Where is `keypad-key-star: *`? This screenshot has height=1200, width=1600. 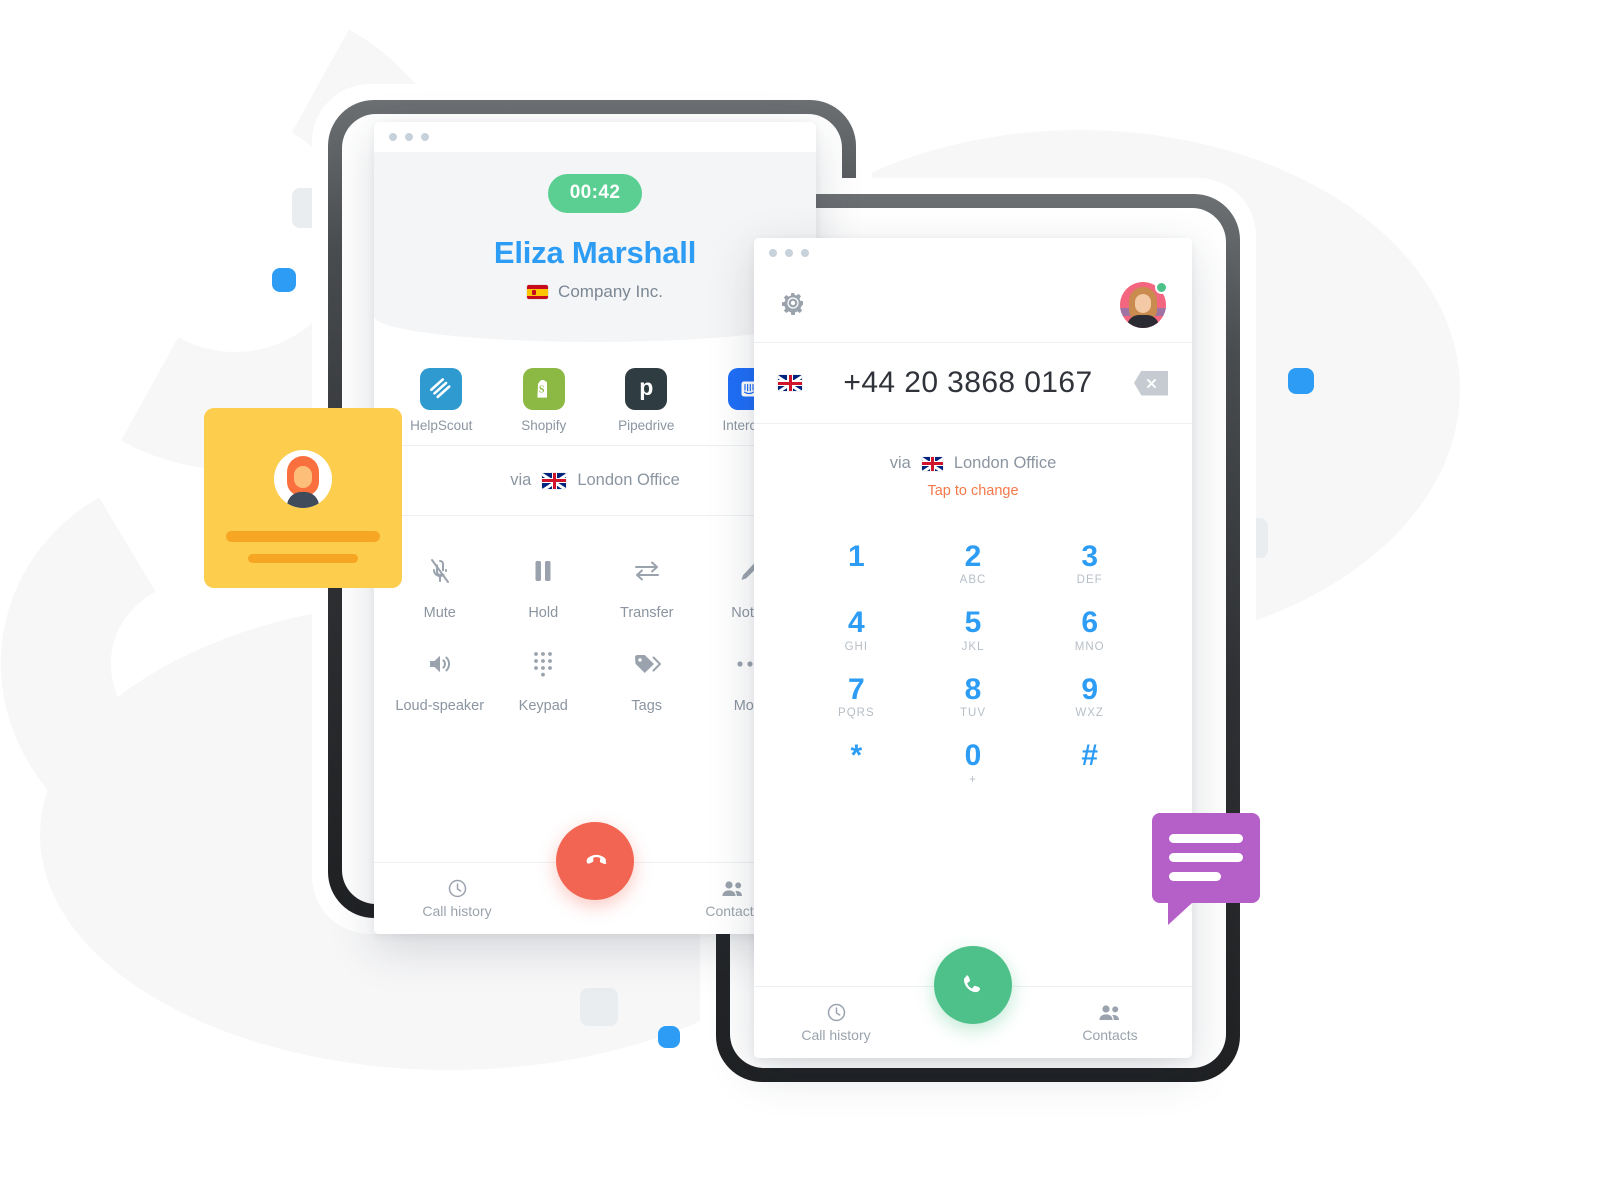
keypad-key-star: * is located at coordinates (856, 763).